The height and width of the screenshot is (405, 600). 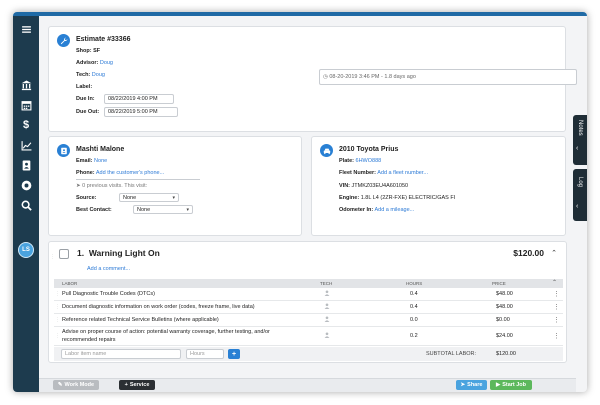 What do you see at coordinates (26, 105) in the screenshot?
I see `calendar-icon` at bounding box center [26, 105].